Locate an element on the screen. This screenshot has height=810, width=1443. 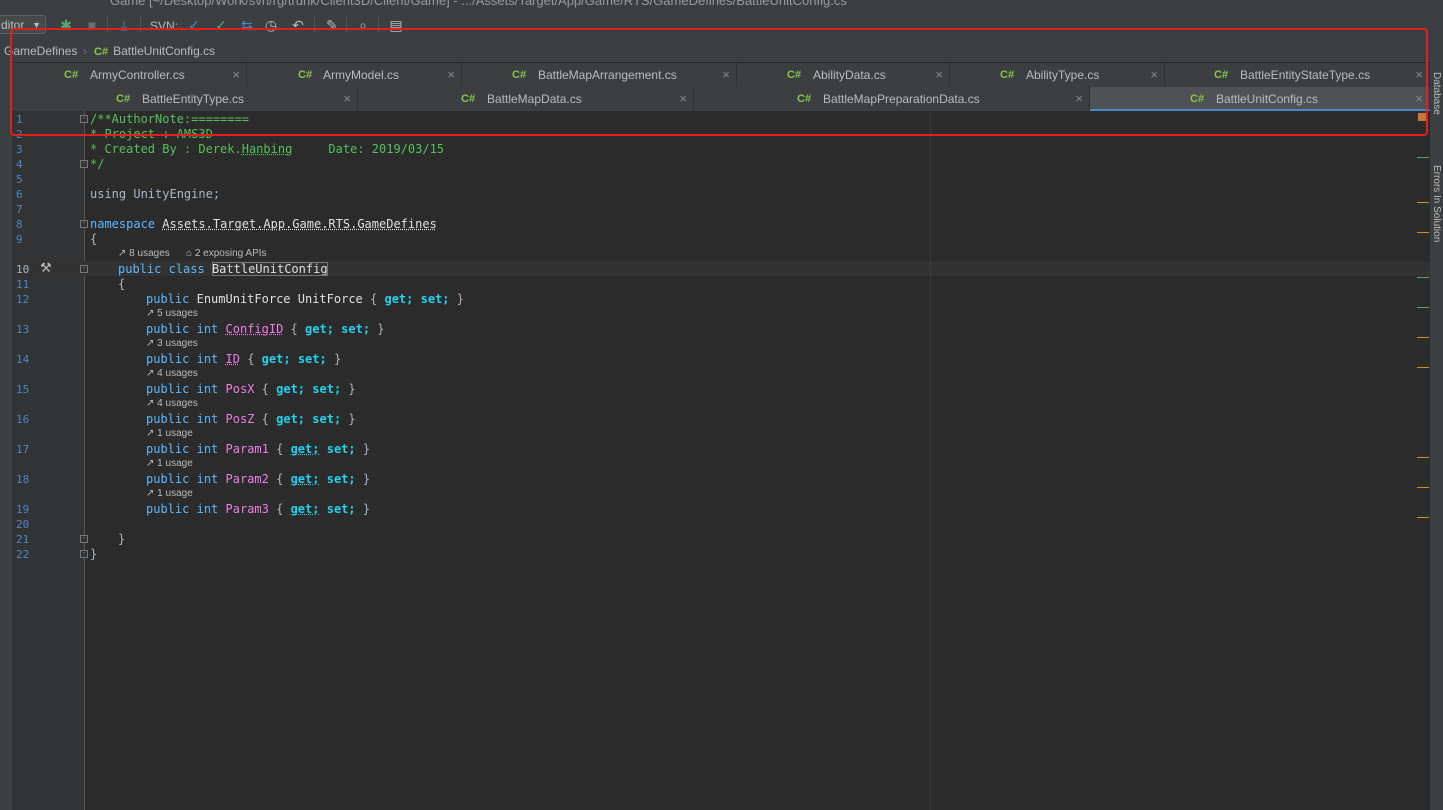
database-panel-tab: Database is located at coordinates (1436, 93).